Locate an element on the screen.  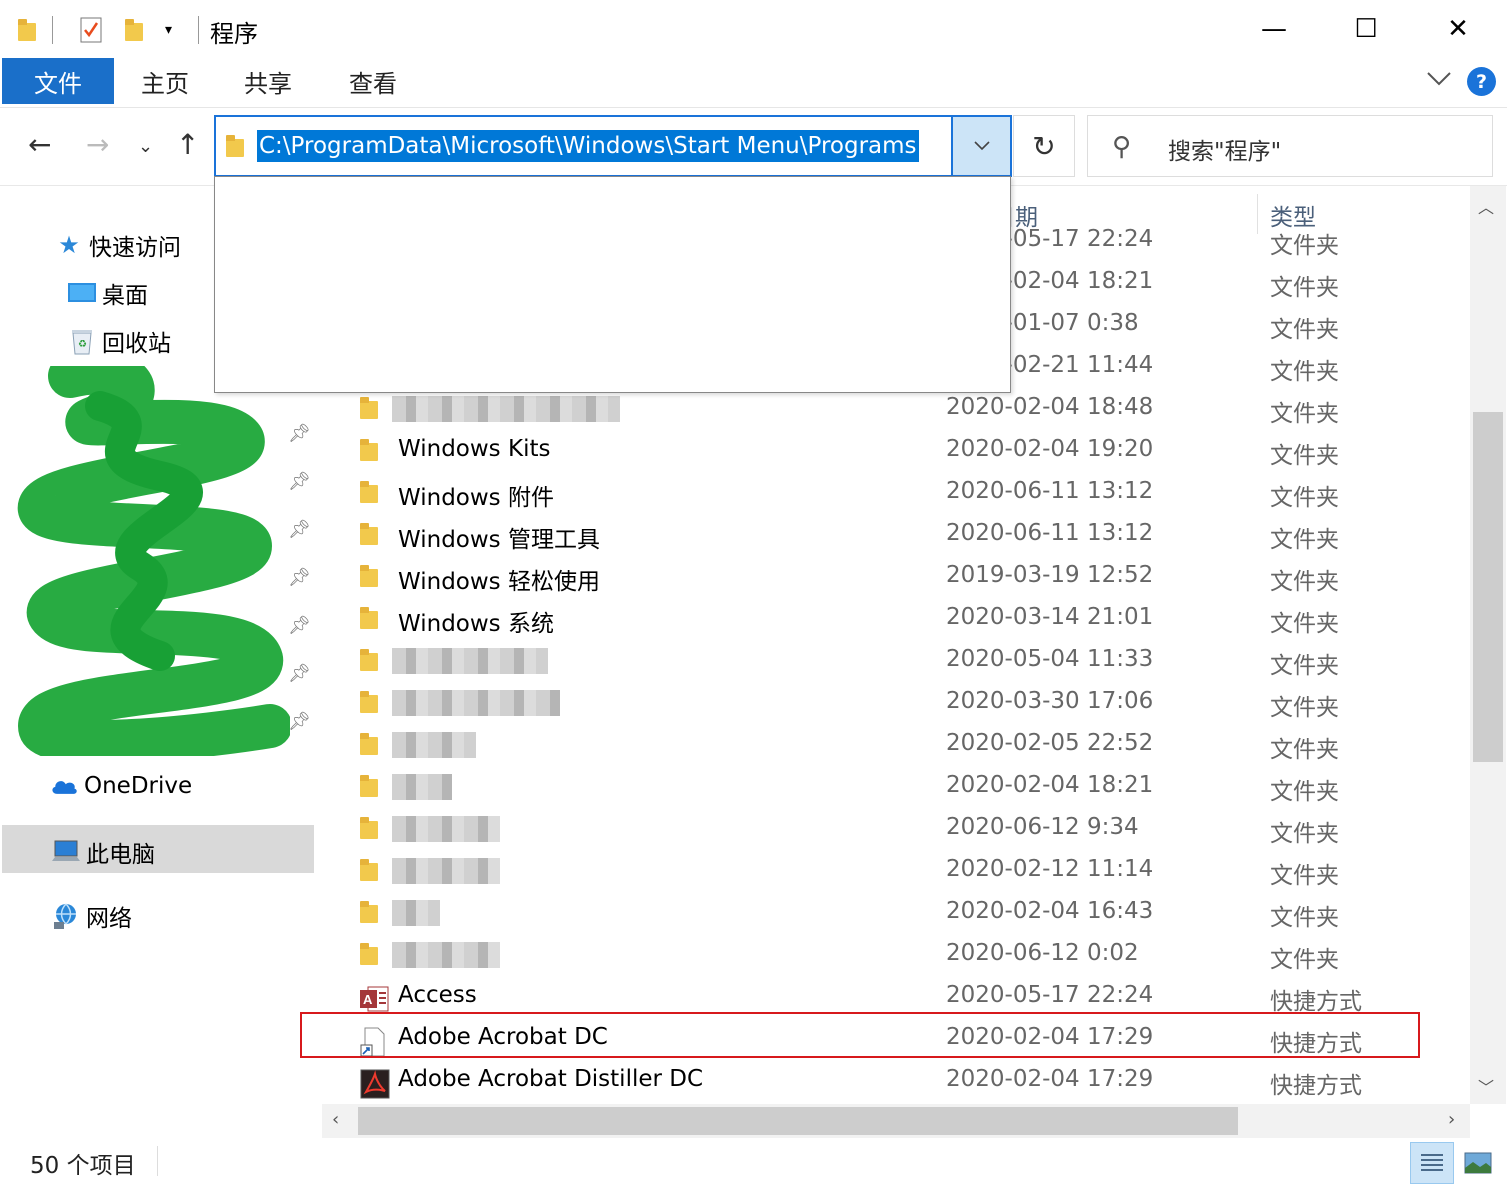
file-name: Windows 轻松使用 is located at coordinates (499, 582).